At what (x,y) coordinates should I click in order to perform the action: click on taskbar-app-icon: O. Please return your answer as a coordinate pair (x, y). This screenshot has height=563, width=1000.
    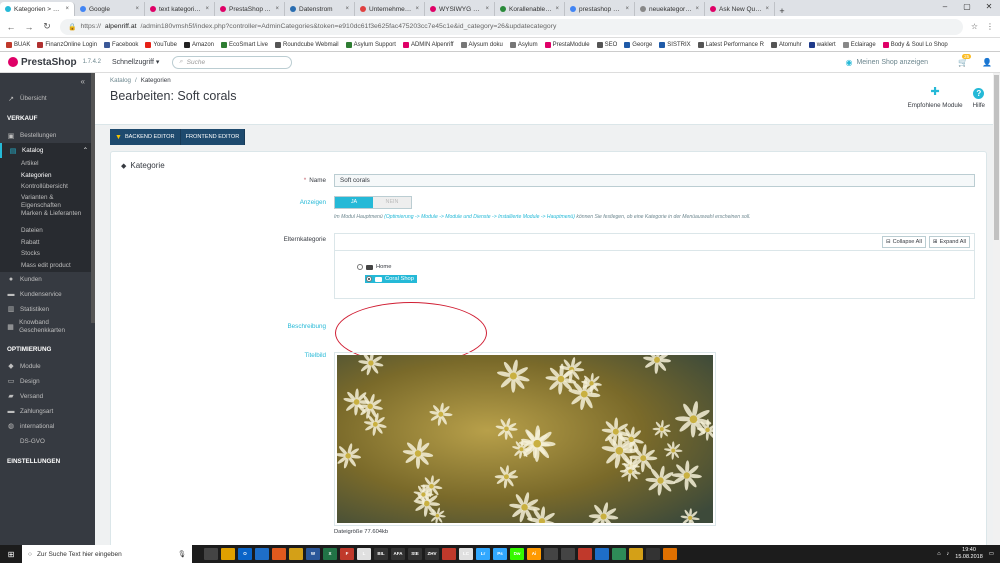
    Looking at the image, I should click on (245, 554).